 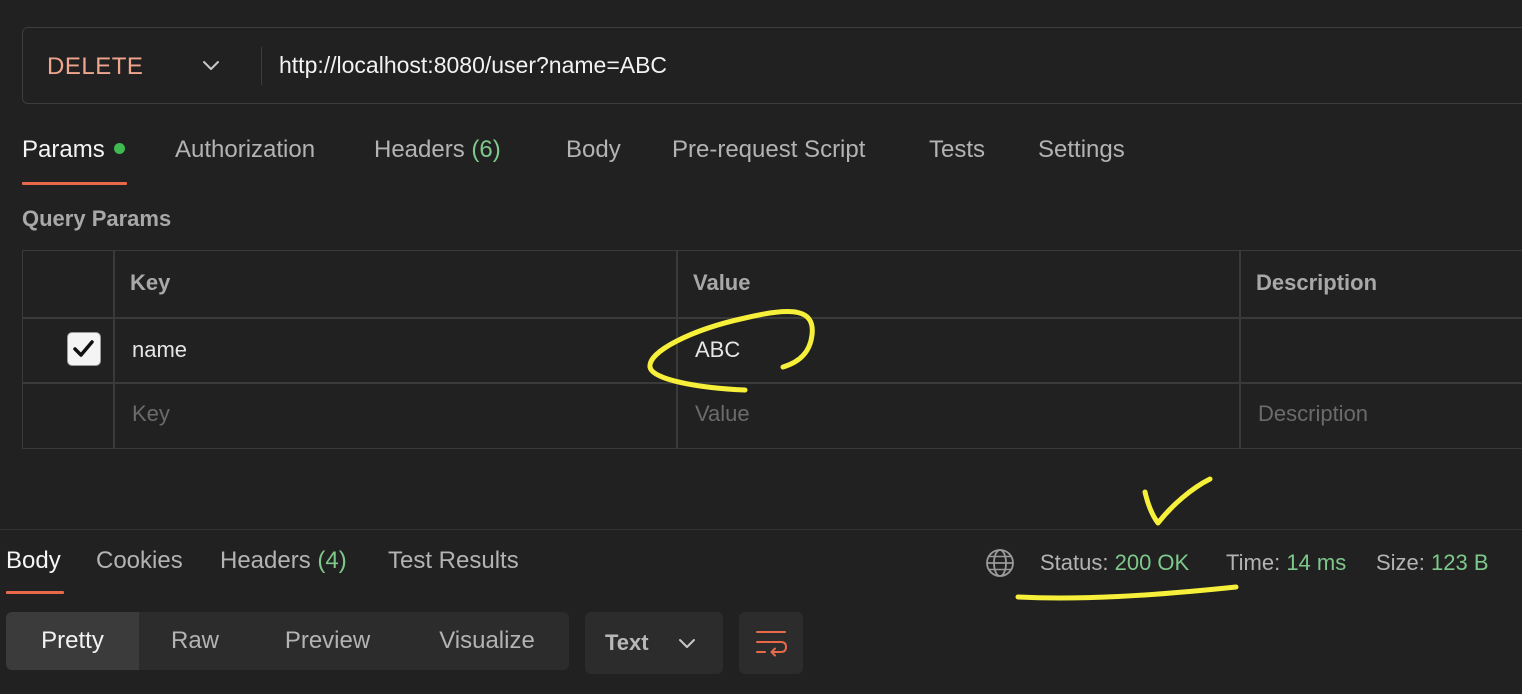 What do you see at coordinates (1127, 592) in the screenshot?
I see `annotation-underline` at bounding box center [1127, 592].